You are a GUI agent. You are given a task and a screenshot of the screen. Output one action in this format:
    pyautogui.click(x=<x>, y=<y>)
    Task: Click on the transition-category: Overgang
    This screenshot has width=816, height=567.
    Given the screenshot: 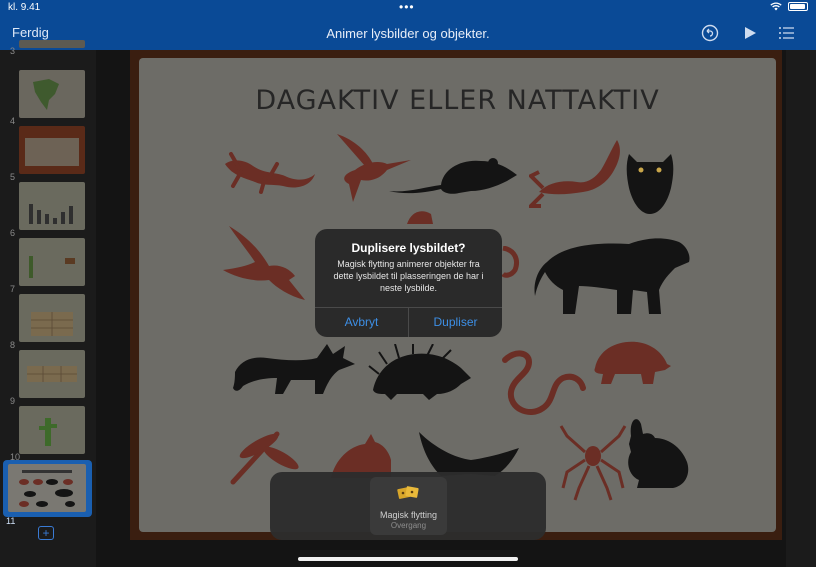 What is the action you would take?
    pyautogui.click(x=408, y=525)
    